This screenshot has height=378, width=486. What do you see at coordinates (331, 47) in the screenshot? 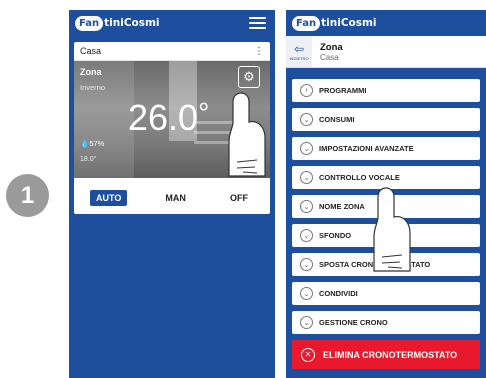
I see `zone-title: Zona` at bounding box center [331, 47].